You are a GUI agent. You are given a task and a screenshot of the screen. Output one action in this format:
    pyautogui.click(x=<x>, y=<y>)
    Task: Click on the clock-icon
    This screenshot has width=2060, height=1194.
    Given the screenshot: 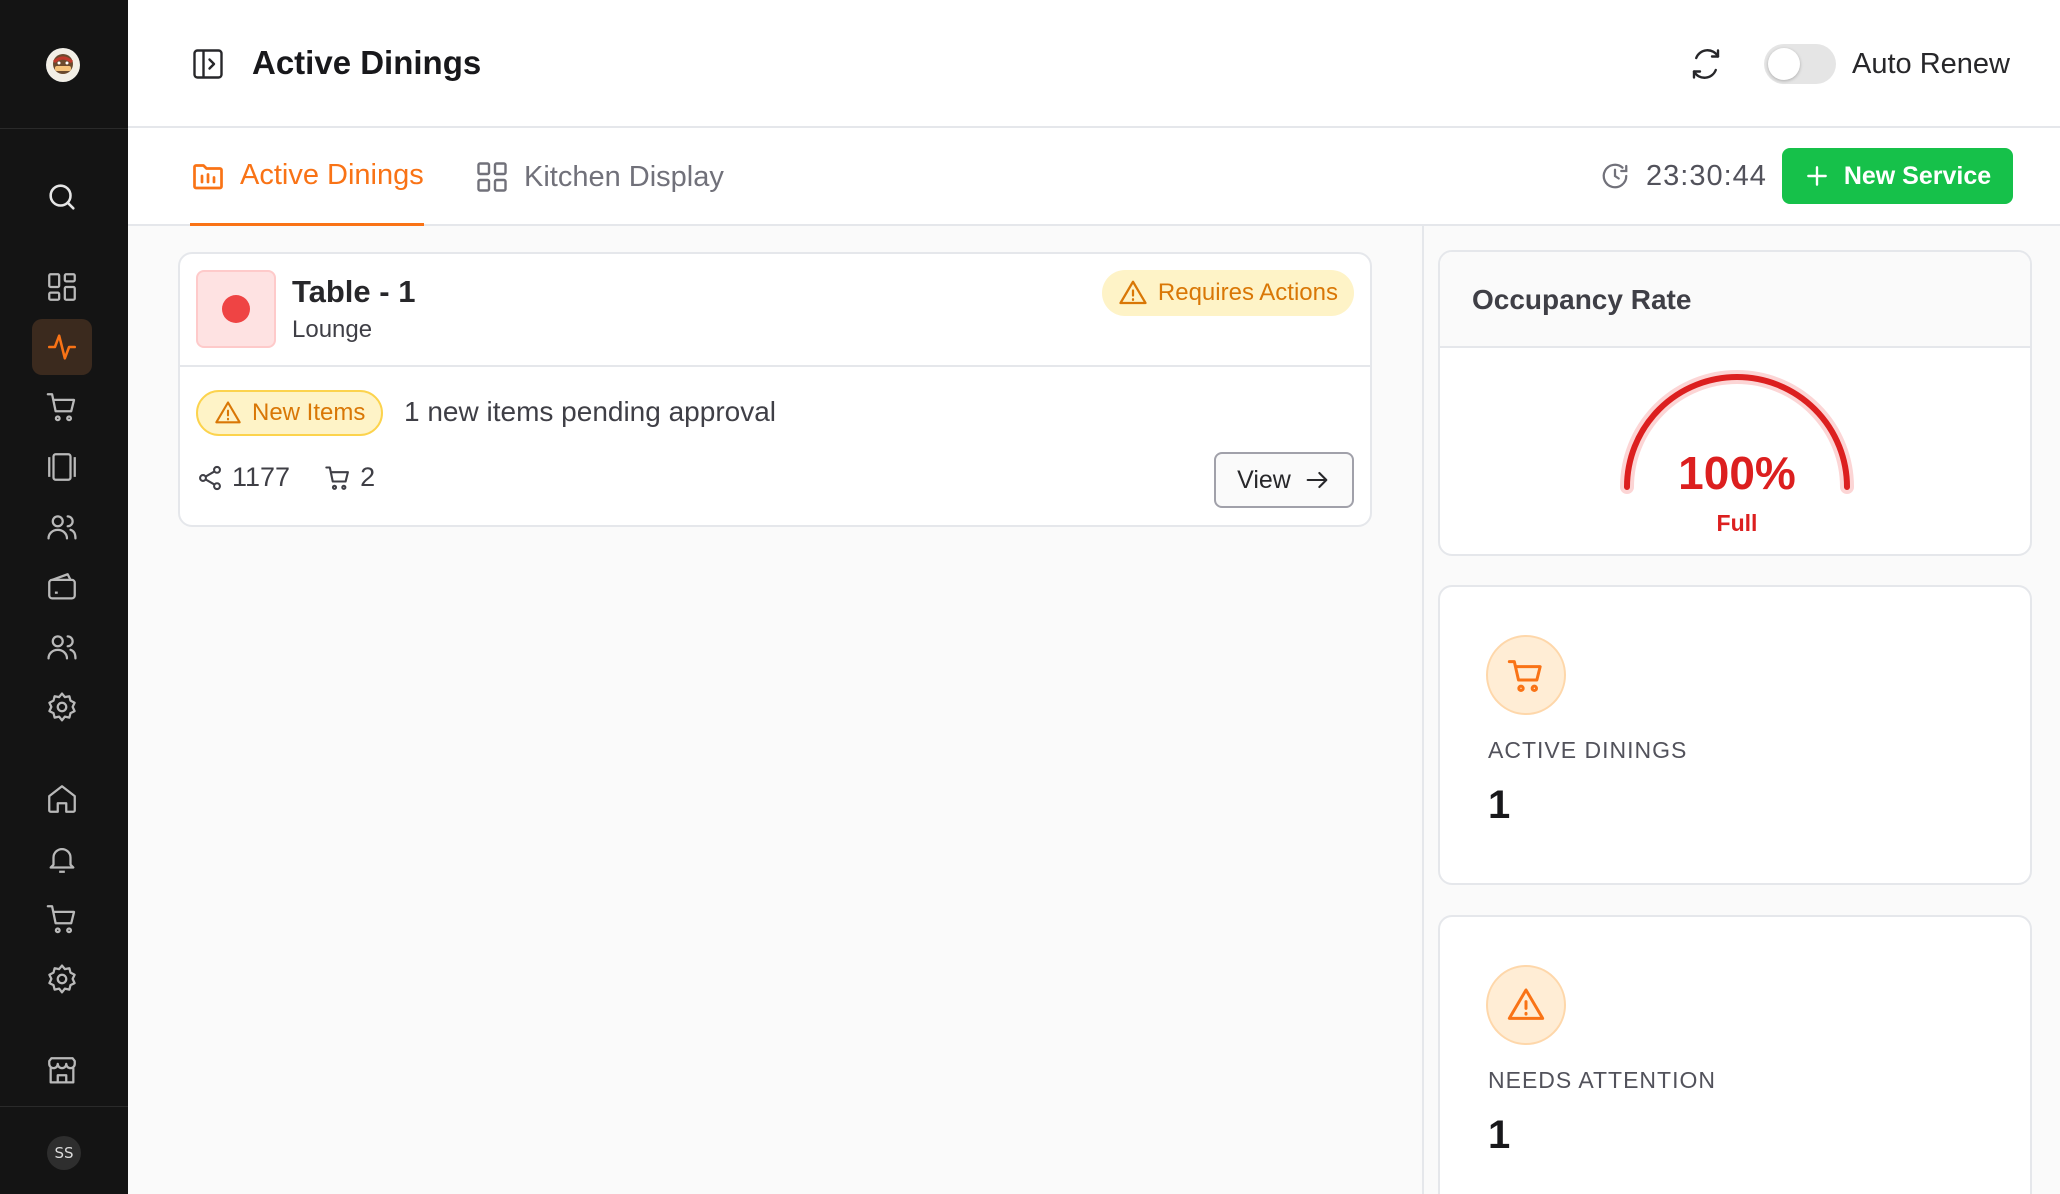 What is the action you would take?
    pyautogui.click(x=1615, y=176)
    